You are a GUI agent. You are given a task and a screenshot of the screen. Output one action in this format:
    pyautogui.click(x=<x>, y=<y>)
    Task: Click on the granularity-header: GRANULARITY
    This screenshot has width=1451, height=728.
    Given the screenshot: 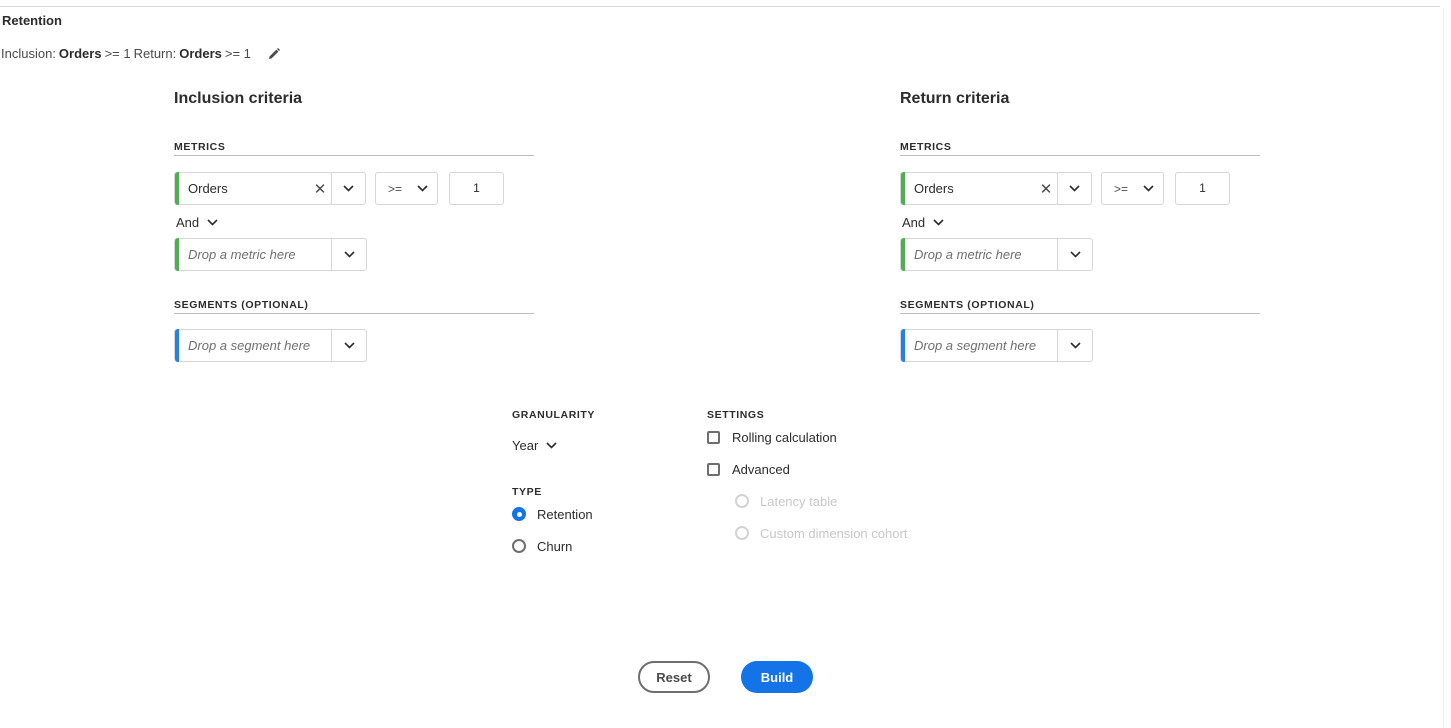 What is the action you would take?
    pyautogui.click(x=554, y=415)
    